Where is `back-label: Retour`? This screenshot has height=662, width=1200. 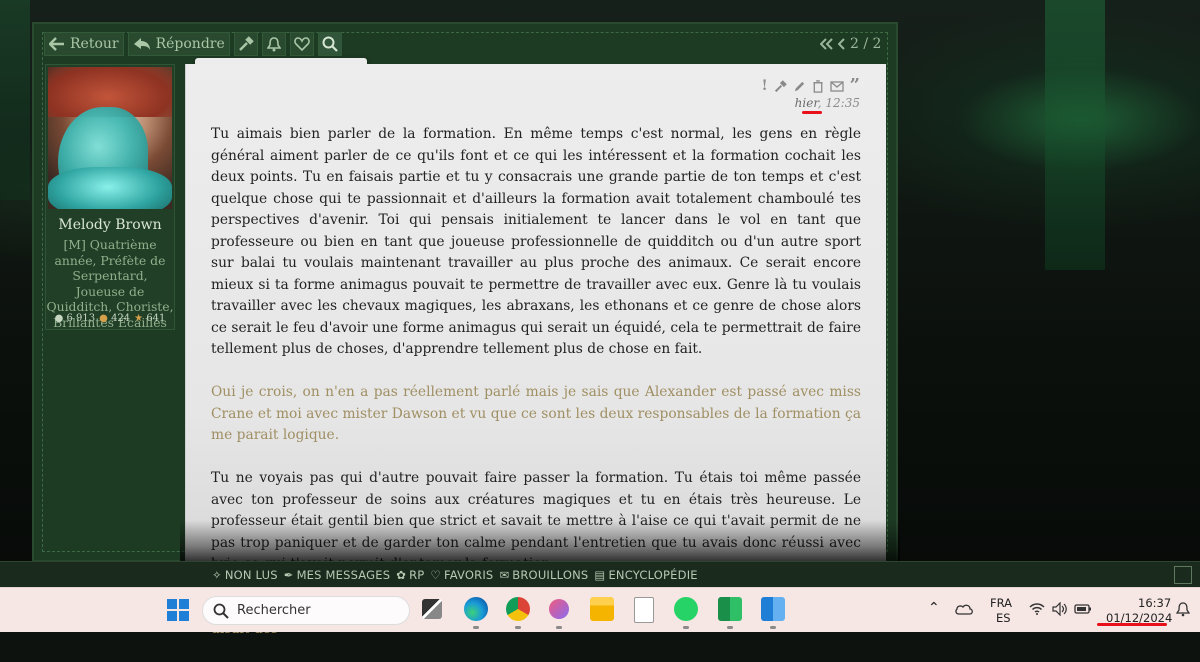 back-label: Retour is located at coordinates (94, 44).